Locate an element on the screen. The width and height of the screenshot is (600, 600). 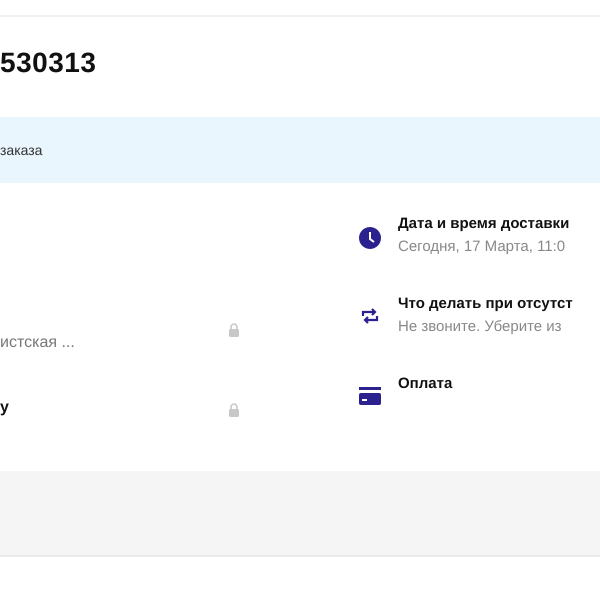
field-title: у is located at coordinates (5, 408).